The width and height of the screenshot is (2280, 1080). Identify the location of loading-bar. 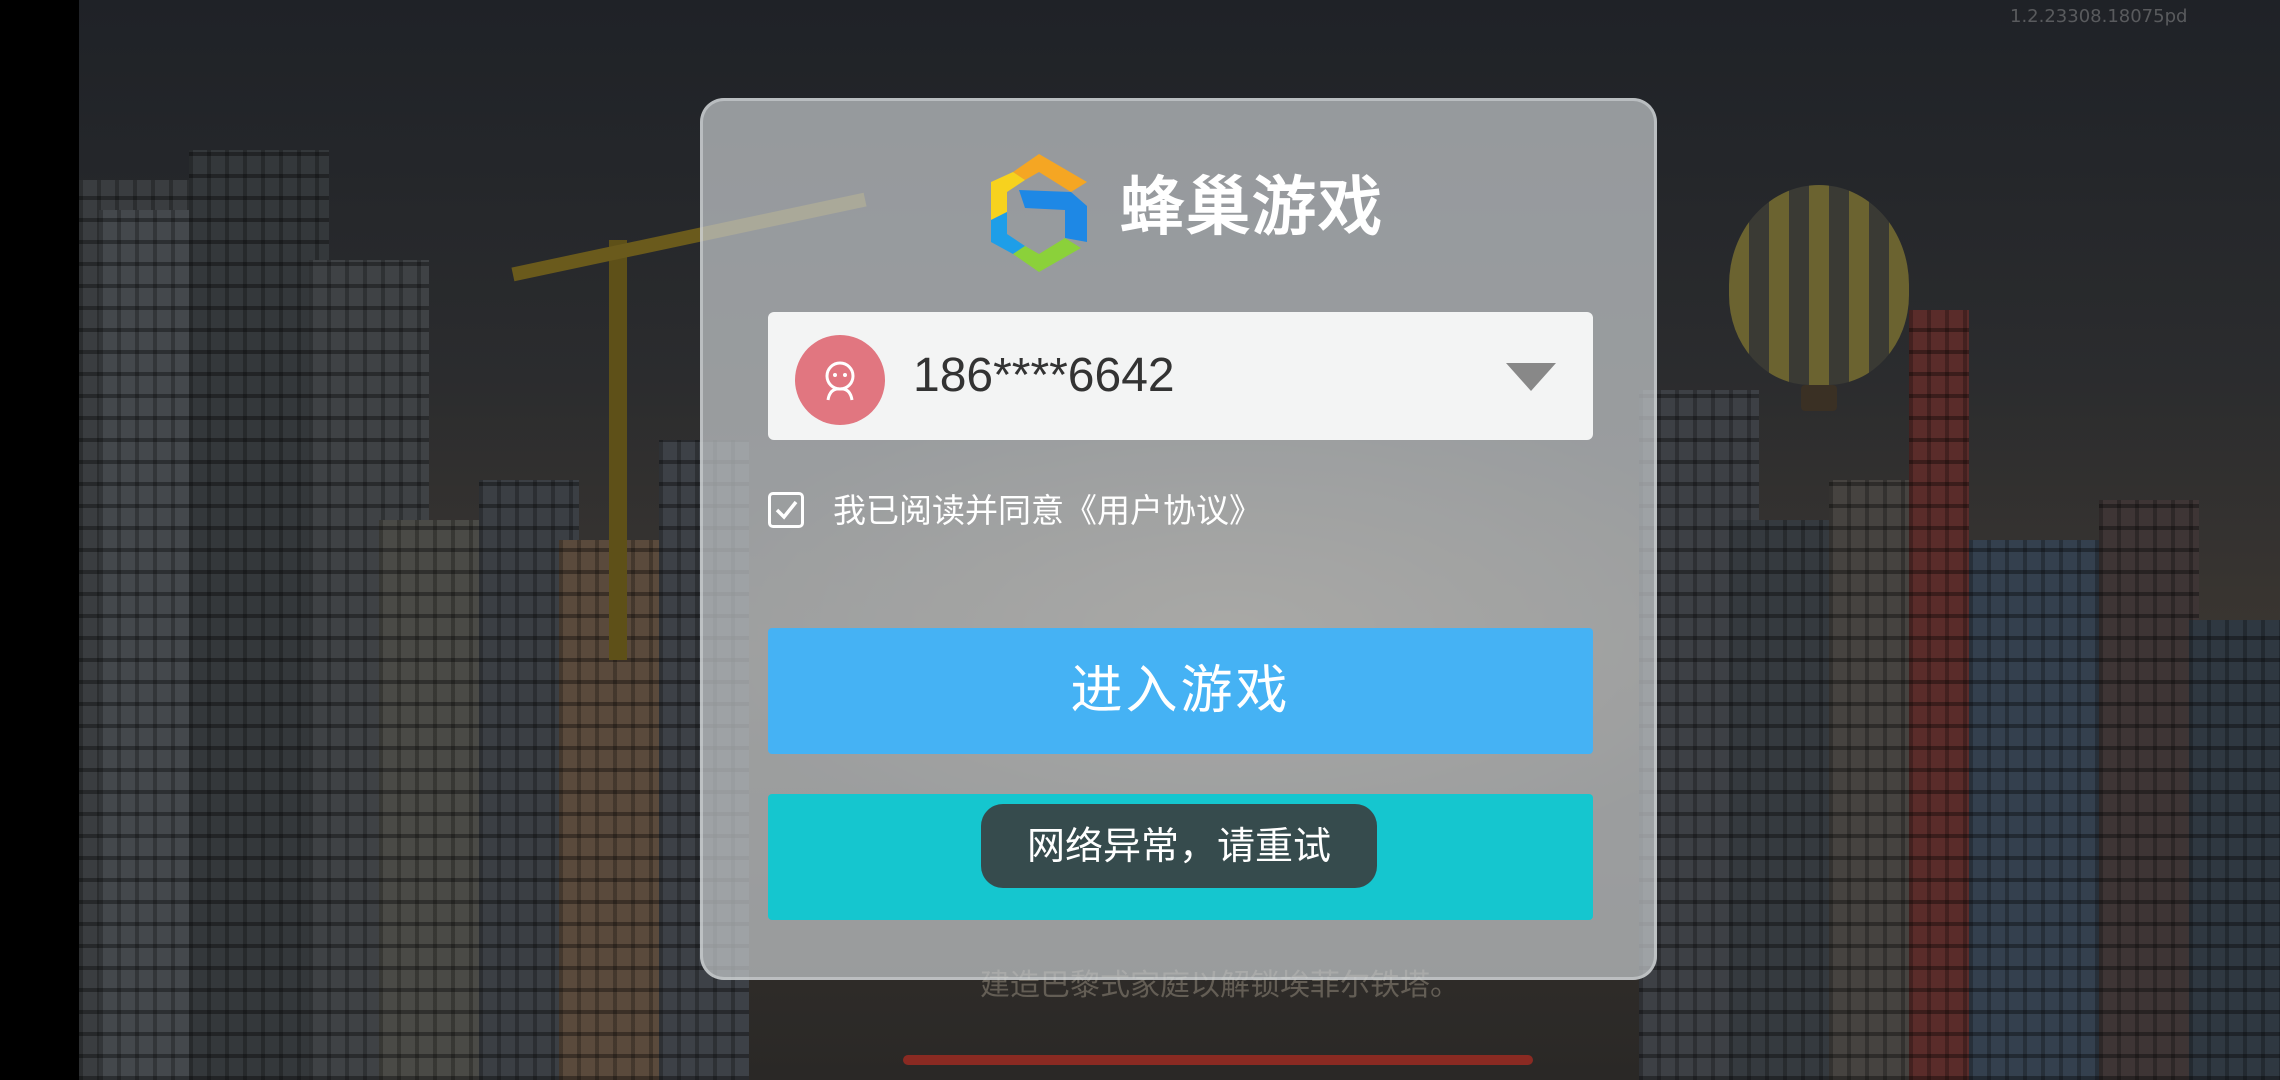
(1218, 1060).